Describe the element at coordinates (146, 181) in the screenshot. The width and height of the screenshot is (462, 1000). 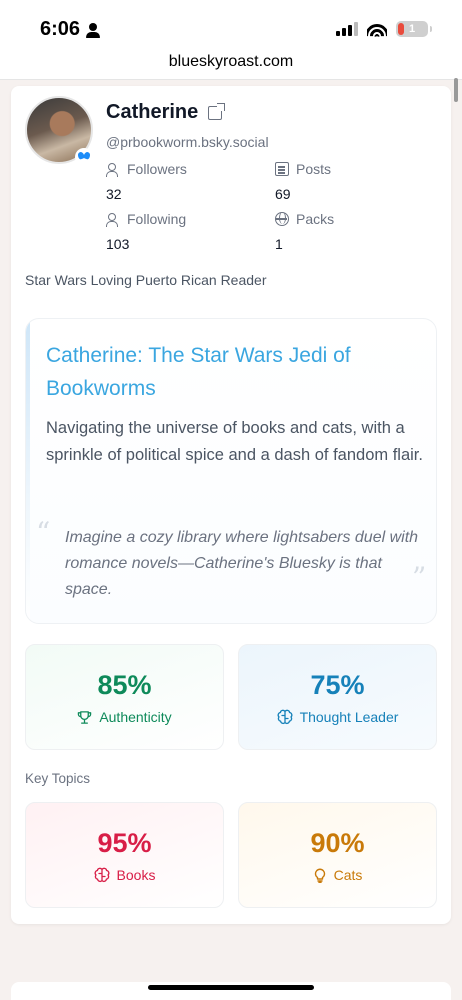
I see `stat-followers: Followers 32` at that location.